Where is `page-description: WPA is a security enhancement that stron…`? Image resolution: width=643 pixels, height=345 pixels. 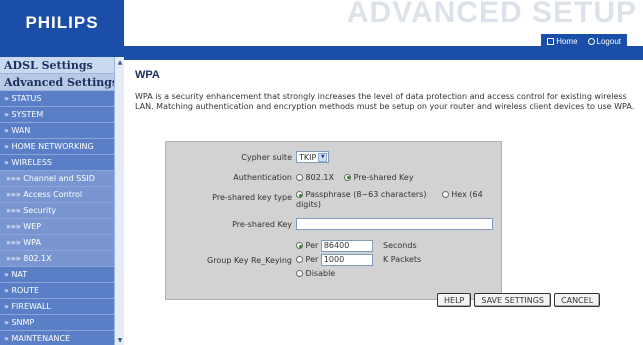 page-description: WPA is a security enhancement that stron… is located at coordinates (385, 101).